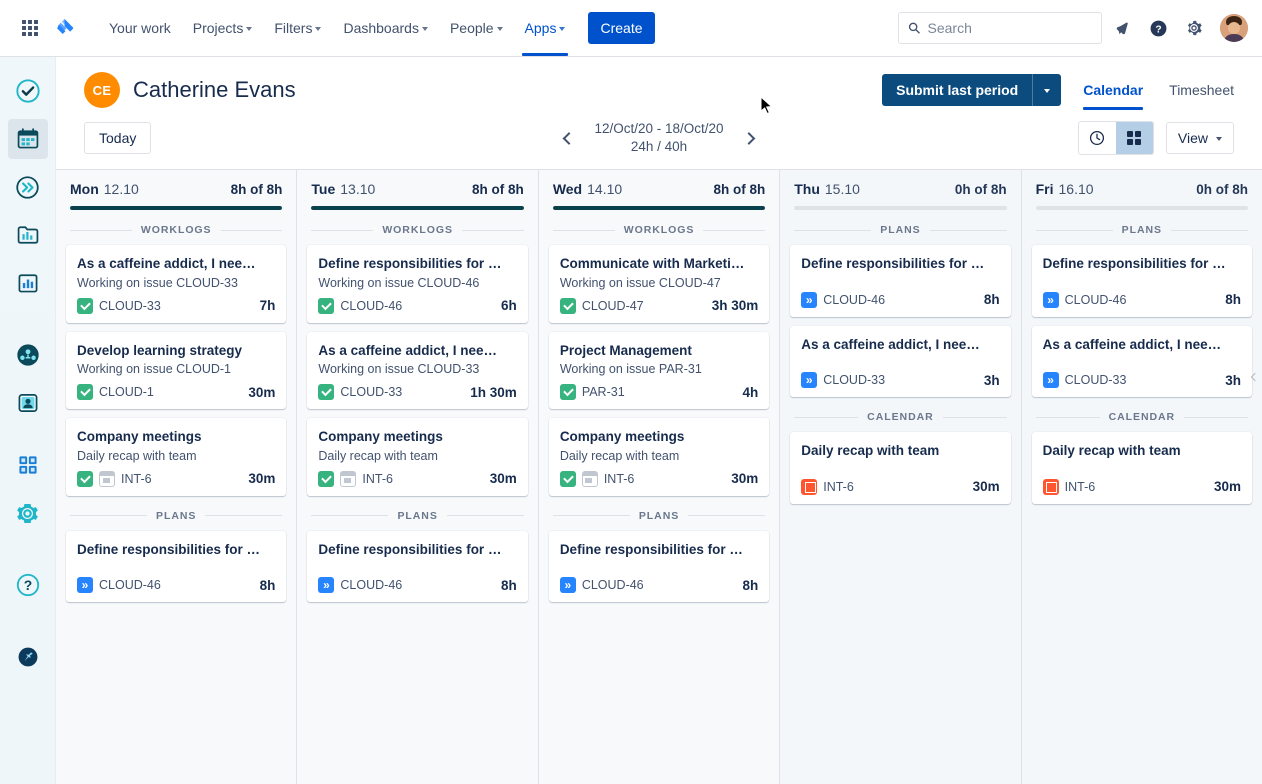 Image resolution: width=1262 pixels, height=784 pixels. I want to click on gear-icon, so click(1194, 28).